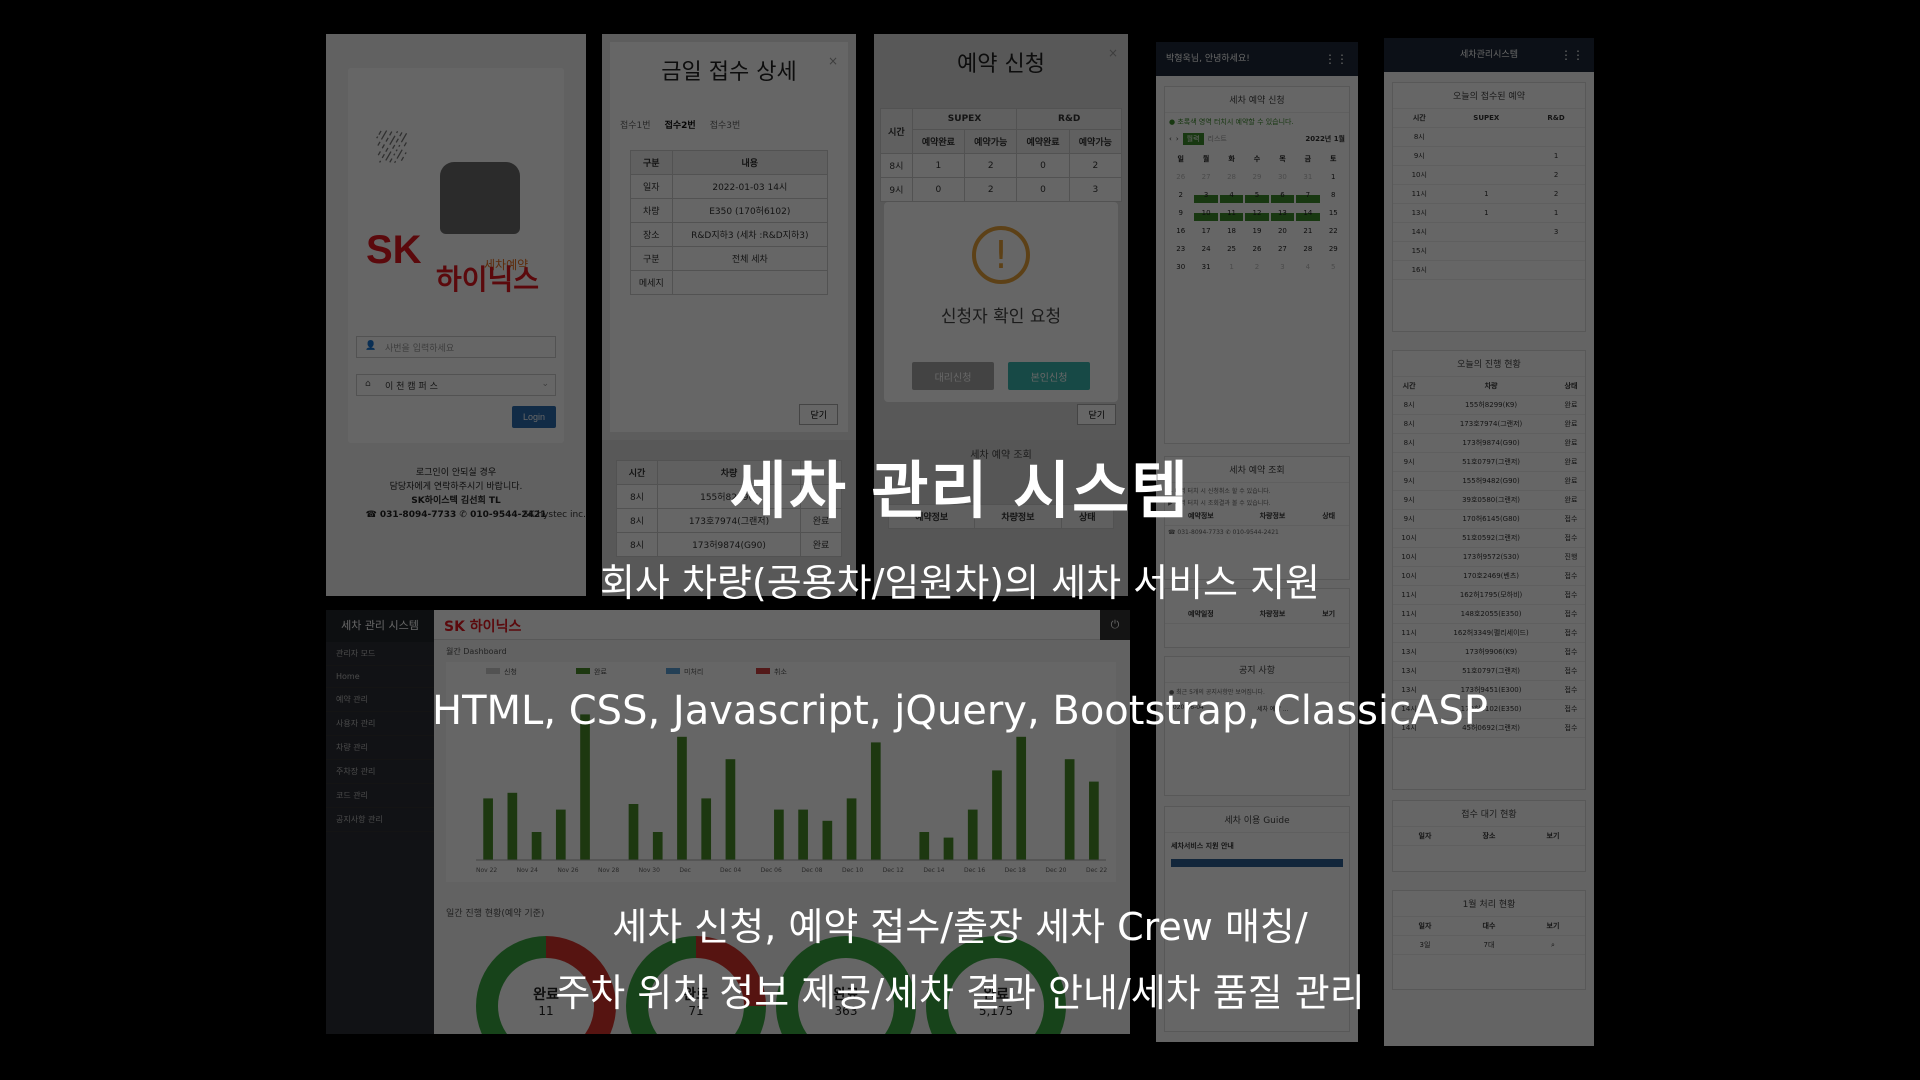  Describe the element at coordinates (1177, 139) in the screenshot. I see `chevron-right-icon: ›` at that location.